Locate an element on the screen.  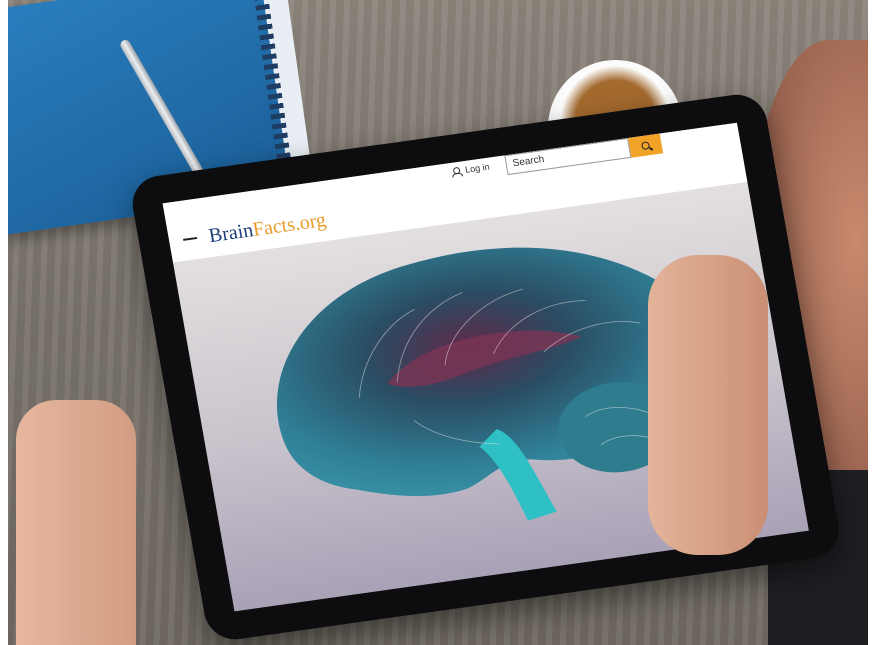
search-icon is located at coordinates (645, 146).